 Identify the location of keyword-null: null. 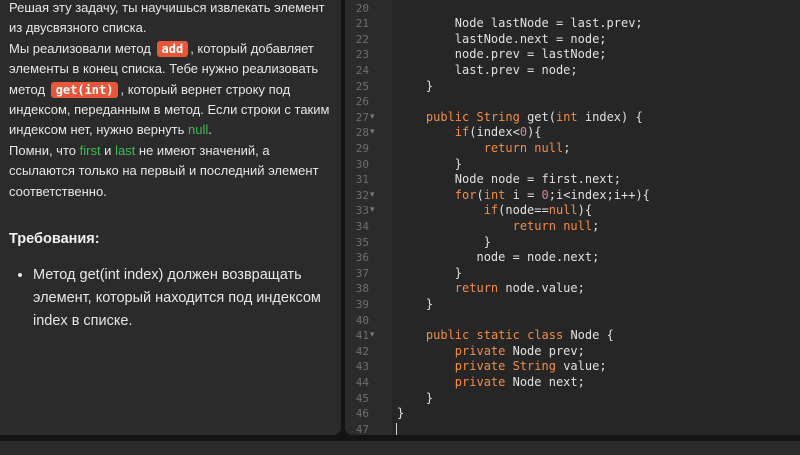
(198, 130).